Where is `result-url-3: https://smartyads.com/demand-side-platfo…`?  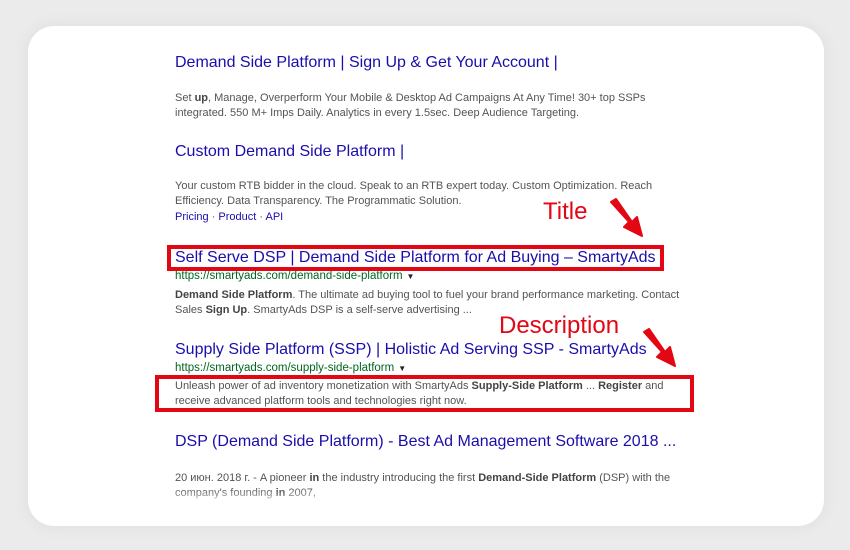
result-url-3: https://smartyads.com/demand-side-platfo… is located at coordinates (294, 276).